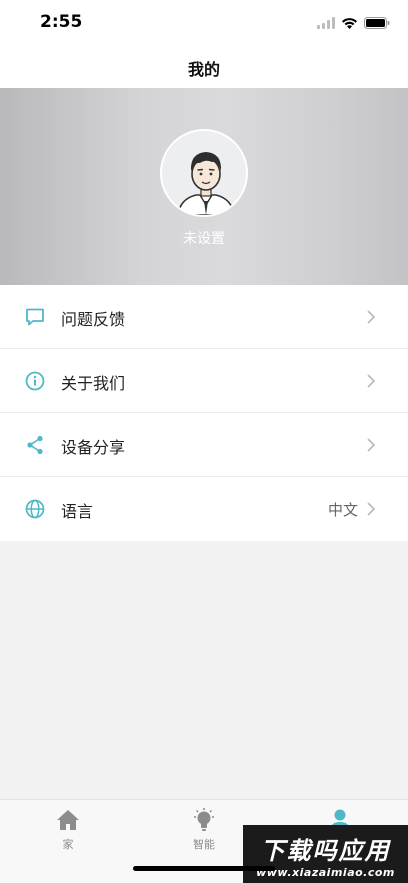 The width and height of the screenshot is (408, 883). I want to click on signal-icon, so click(326, 23).